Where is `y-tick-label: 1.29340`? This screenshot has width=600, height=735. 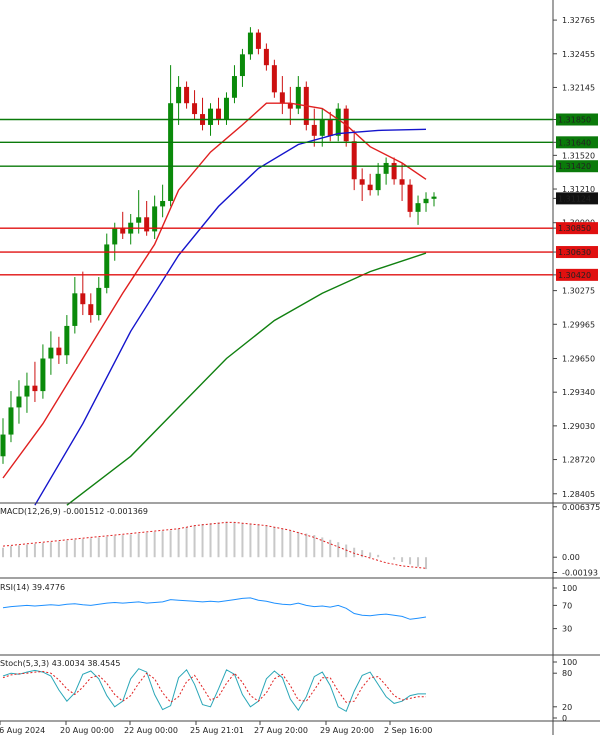
y-tick-label: 1.29340 is located at coordinates (578, 392).